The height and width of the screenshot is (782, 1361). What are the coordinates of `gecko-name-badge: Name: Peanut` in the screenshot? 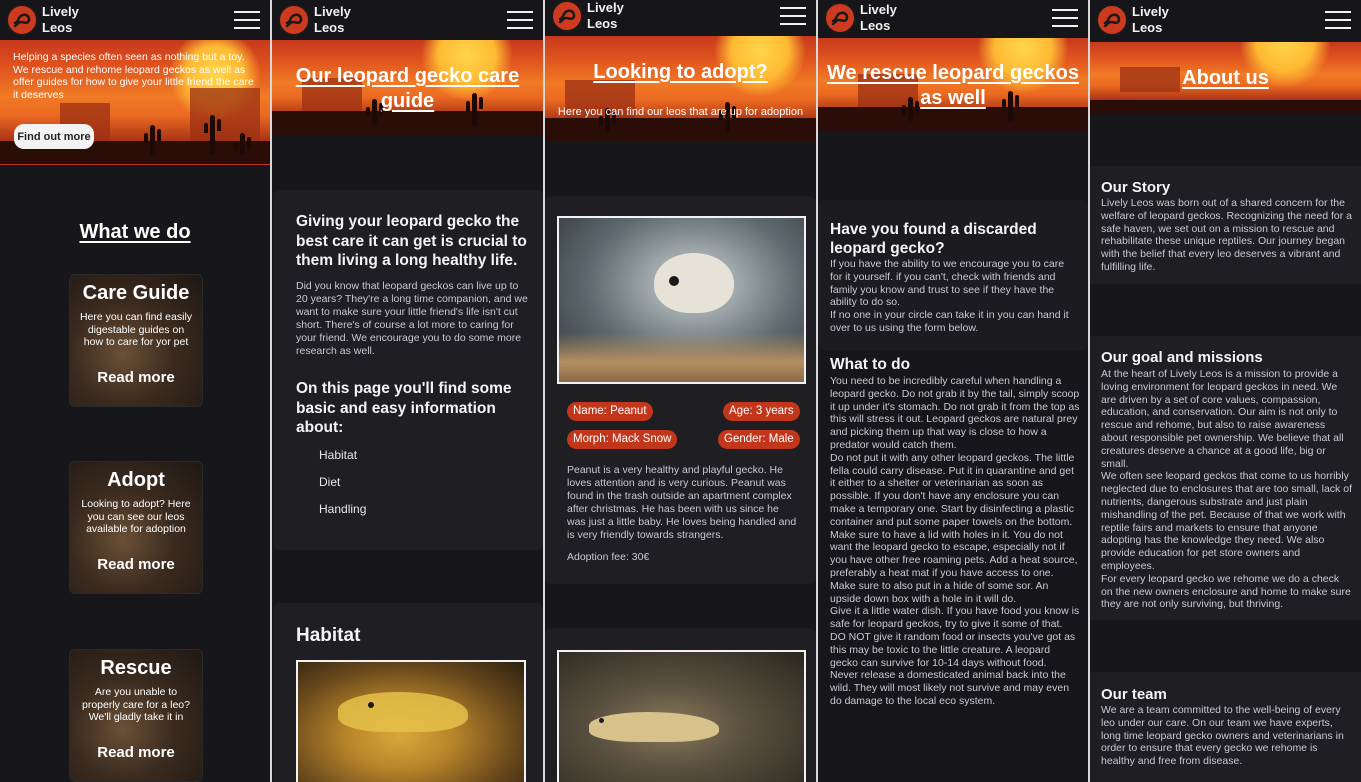 It's located at (610, 411).